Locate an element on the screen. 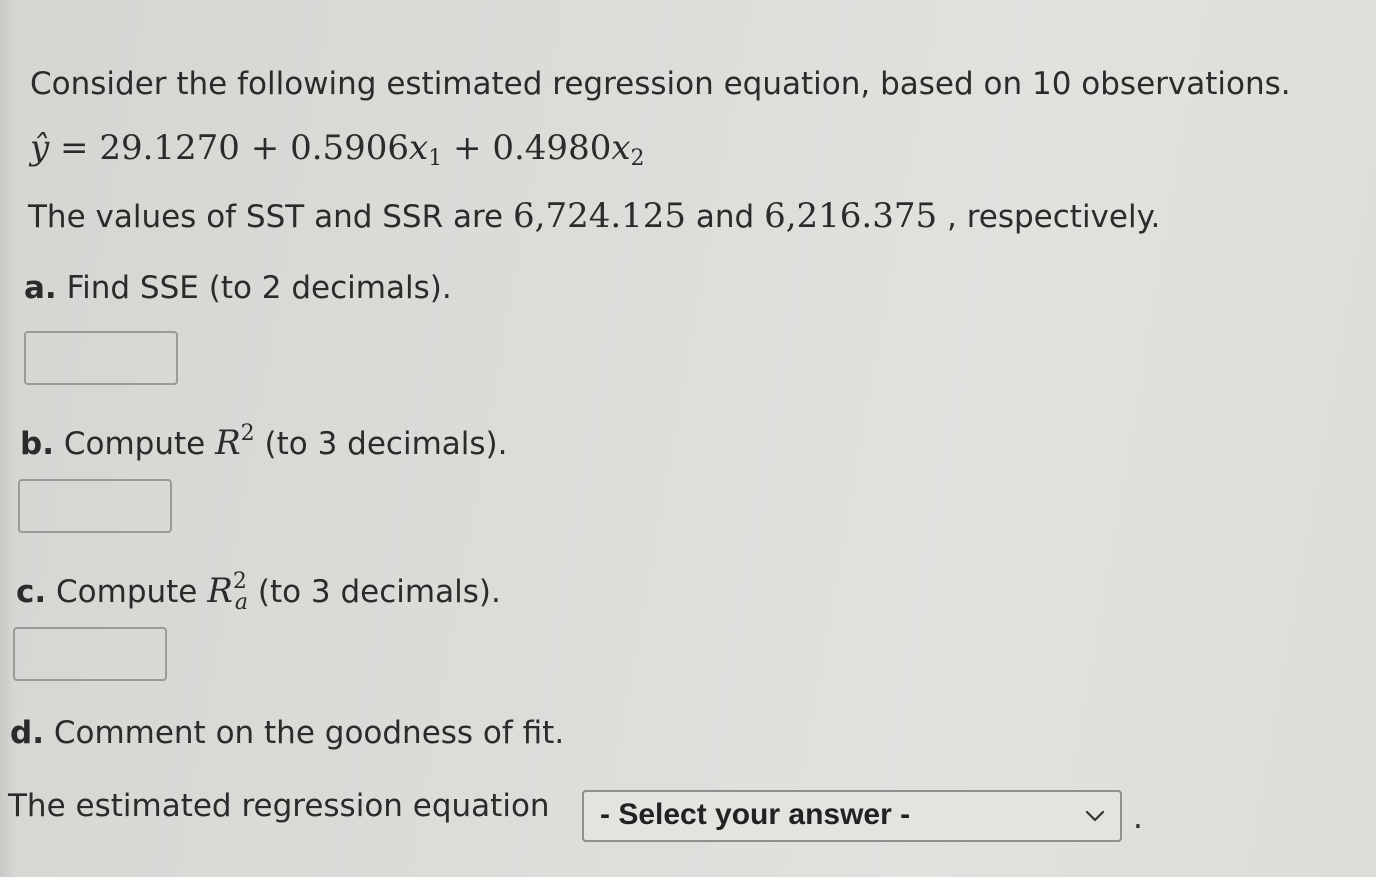 This screenshot has width=1376, height=877. goodness-of-fit-select: - Select your answer - is located at coordinates (852, 816).